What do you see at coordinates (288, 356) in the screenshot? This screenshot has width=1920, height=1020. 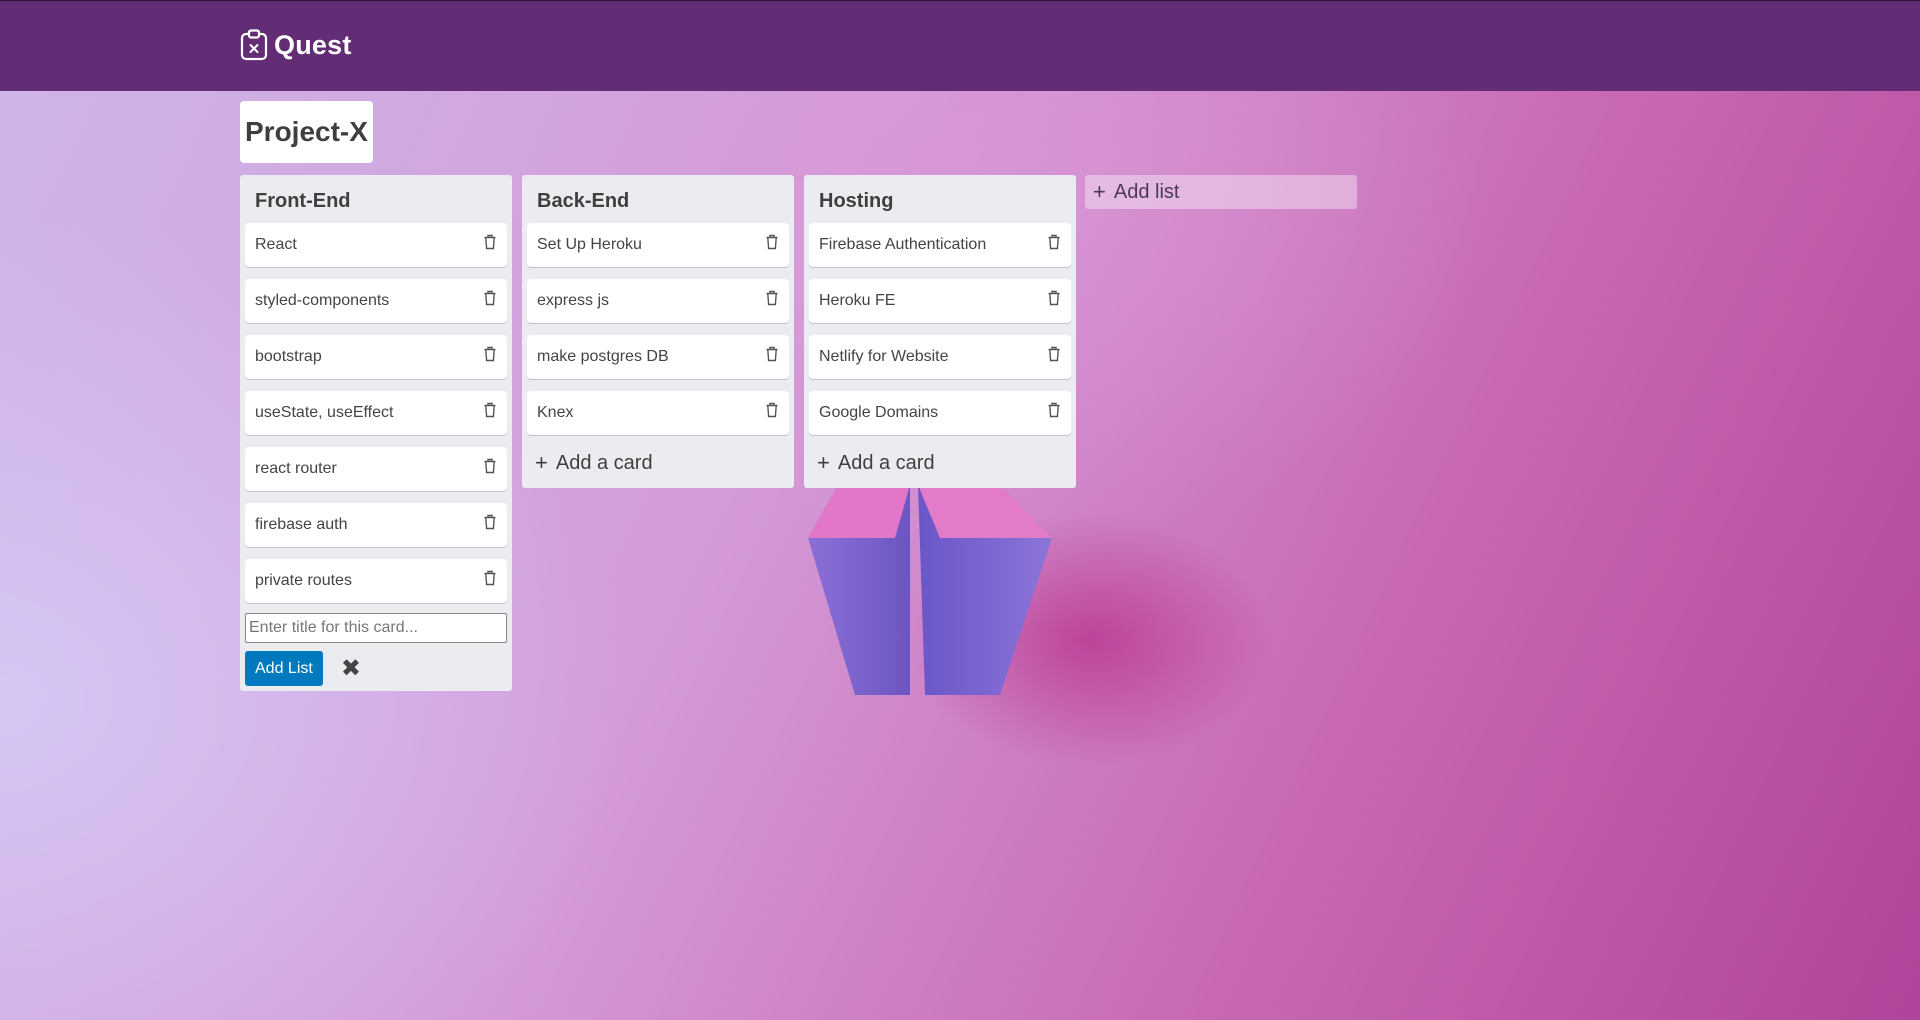 I see `card-title: bootstrap` at bounding box center [288, 356].